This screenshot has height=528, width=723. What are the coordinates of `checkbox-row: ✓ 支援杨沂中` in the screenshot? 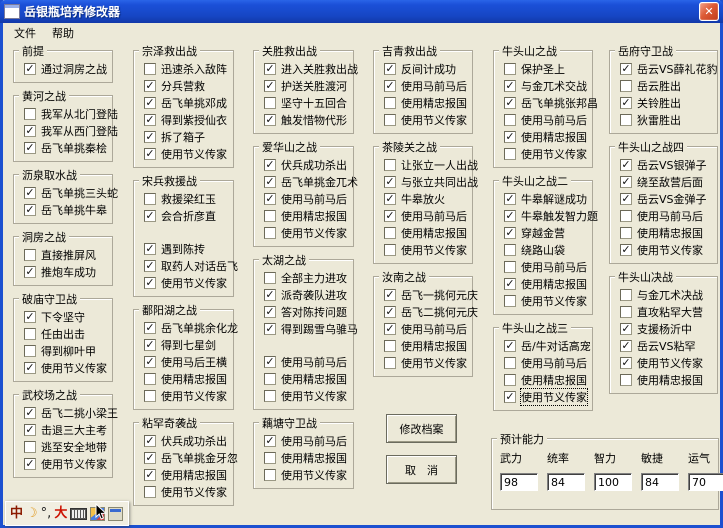 It's located at (664, 328).